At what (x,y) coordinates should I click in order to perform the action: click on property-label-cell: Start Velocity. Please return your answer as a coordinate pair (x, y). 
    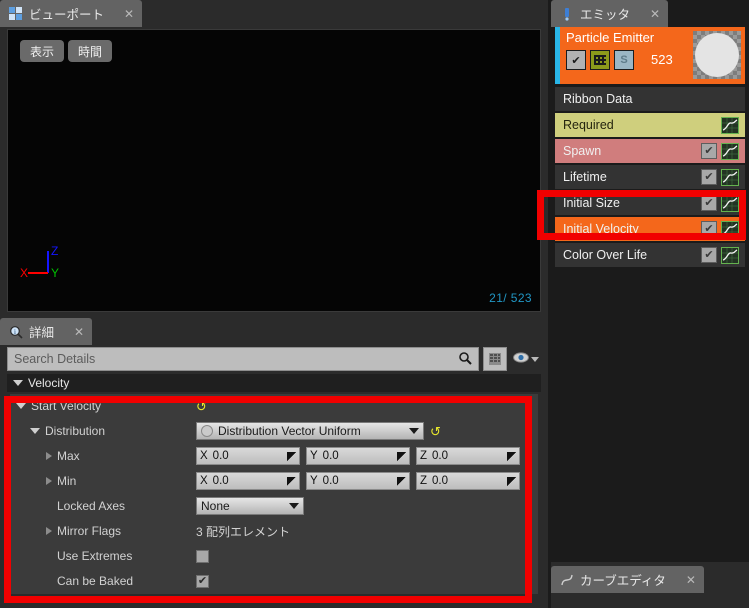
    Looking at the image, I should click on (101, 406).